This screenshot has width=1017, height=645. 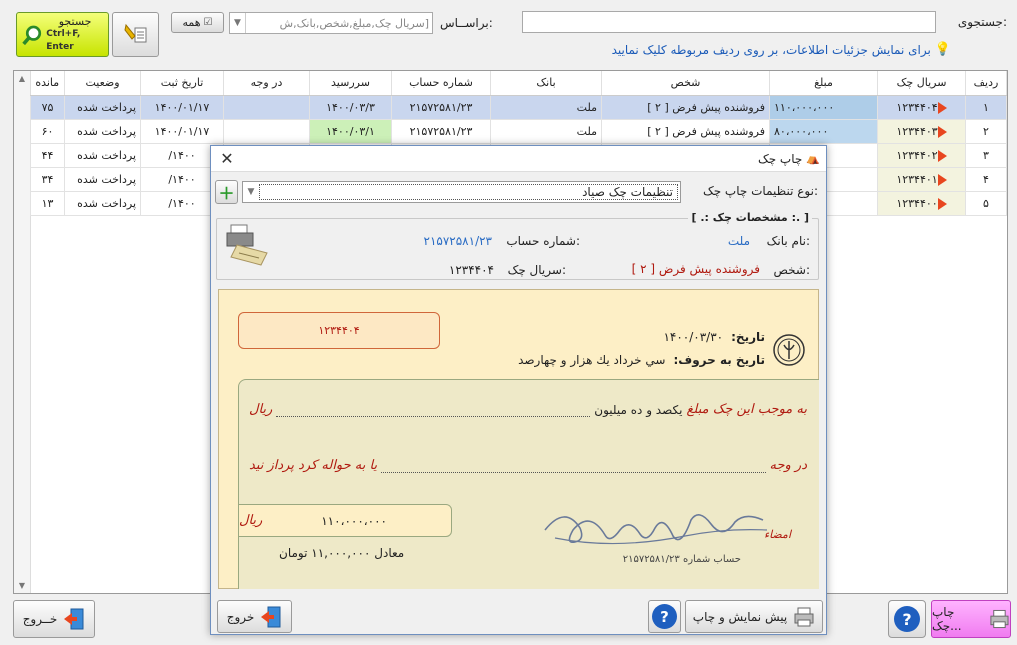 I want to click on preview-print-button: پیش نمایش و چاپ, so click(x=754, y=616).